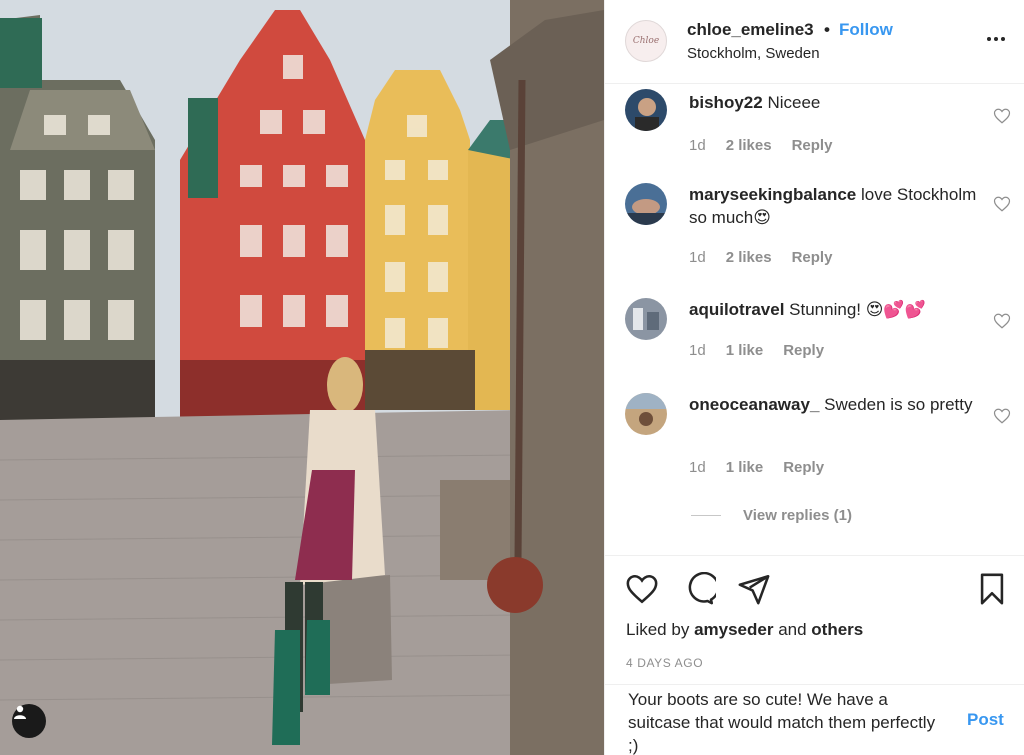 This screenshot has height=755, width=1024. What do you see at coordinates (29, 721) in the screenshot?
I see `tagged-user-icon` at bounding box center [29, 721].